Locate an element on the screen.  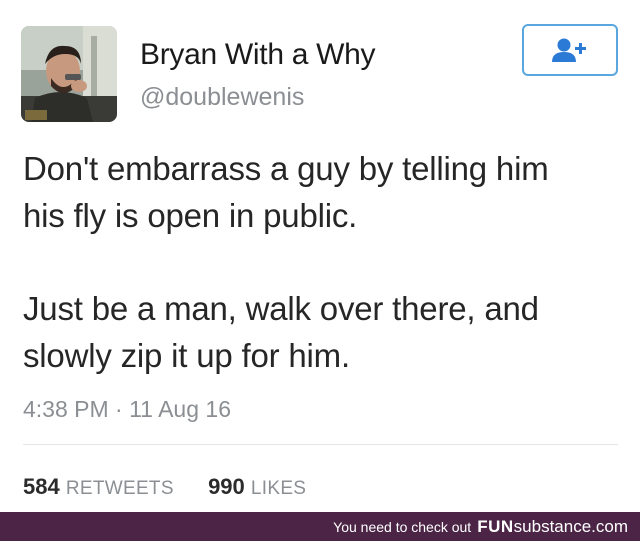
avatar is located at coordinates (69, 74).